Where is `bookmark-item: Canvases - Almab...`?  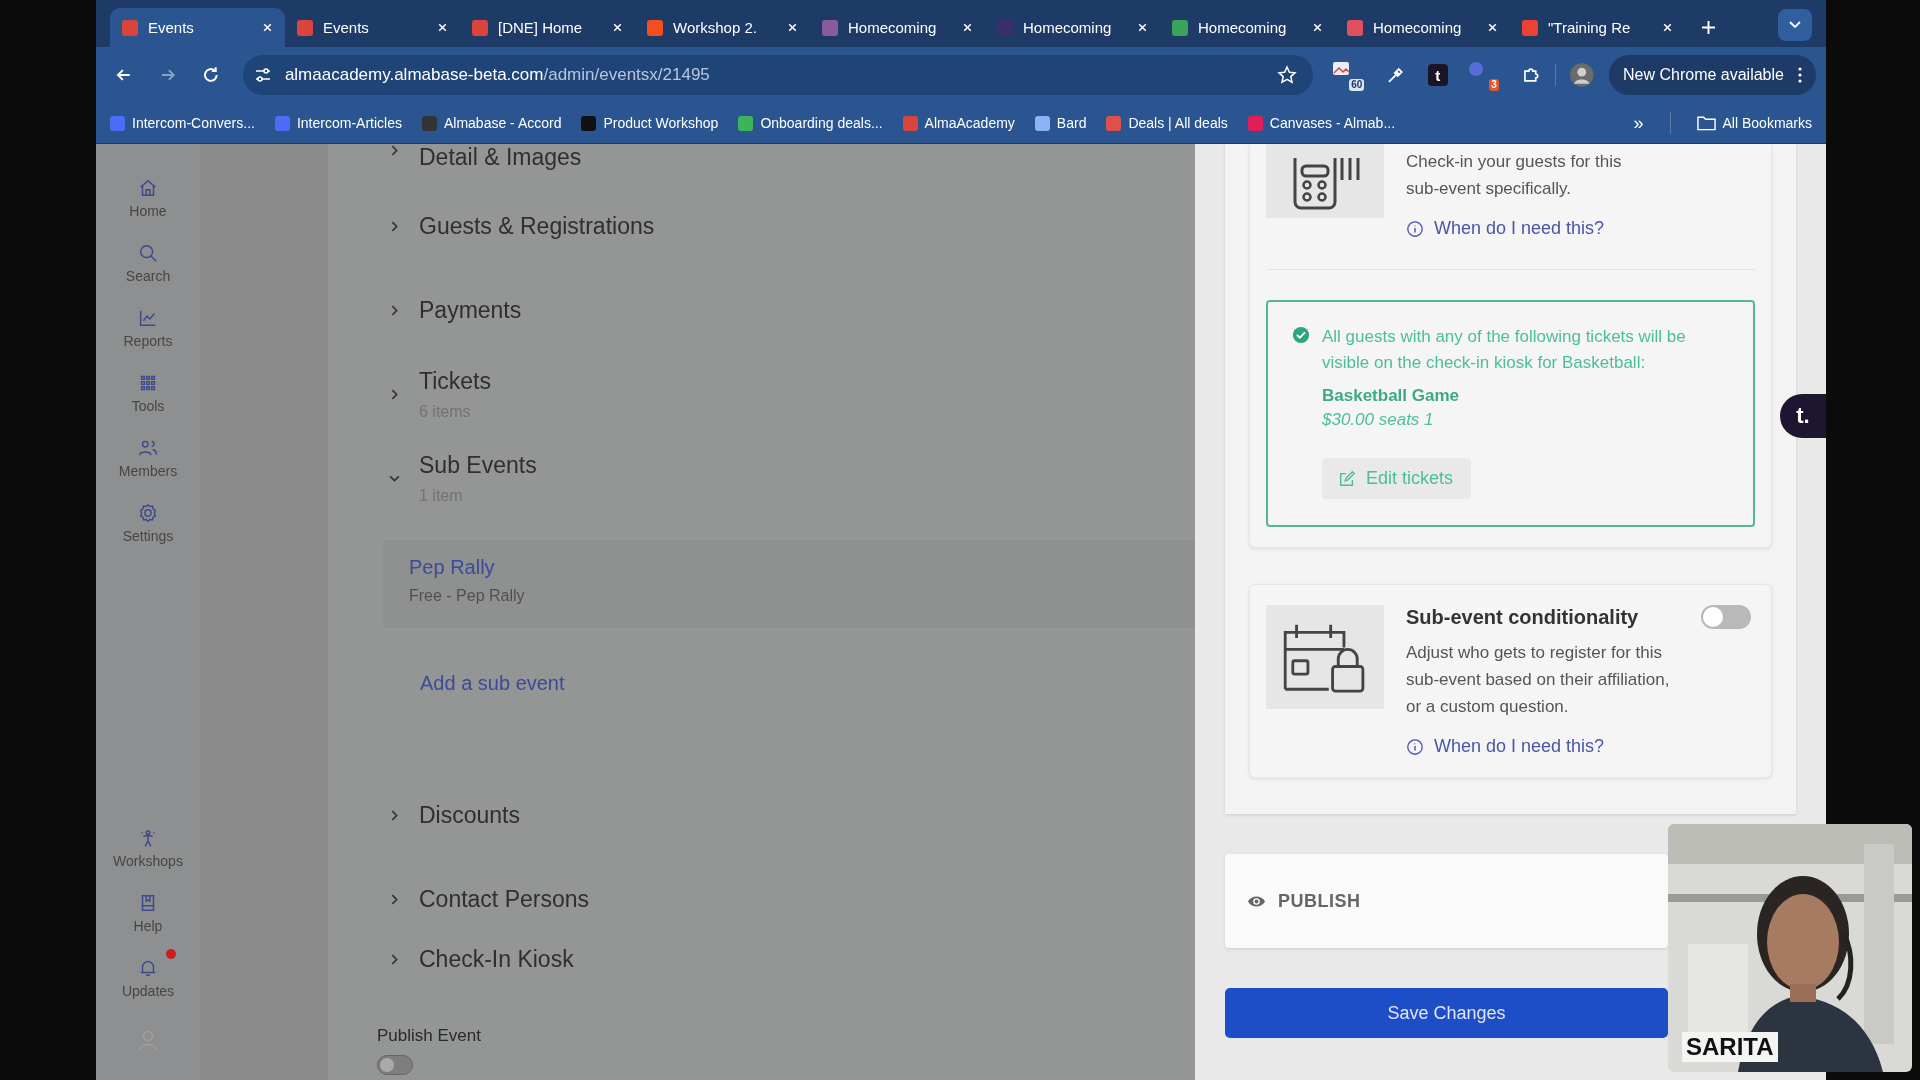
bookmark-item: Canvases - Almab... is located at coordinates (1321, 123).